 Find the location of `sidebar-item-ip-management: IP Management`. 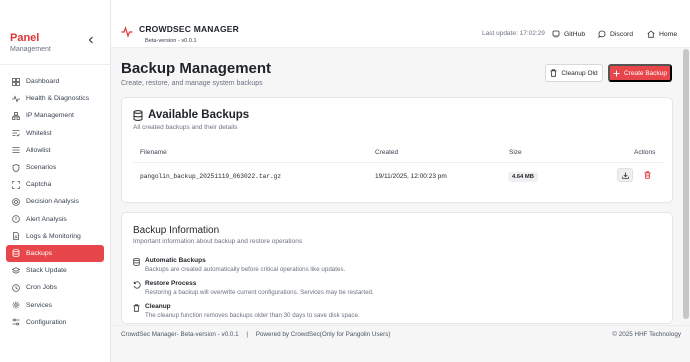

sidebar-item-ip-management: IP Management is located at coordinates (55, 115).